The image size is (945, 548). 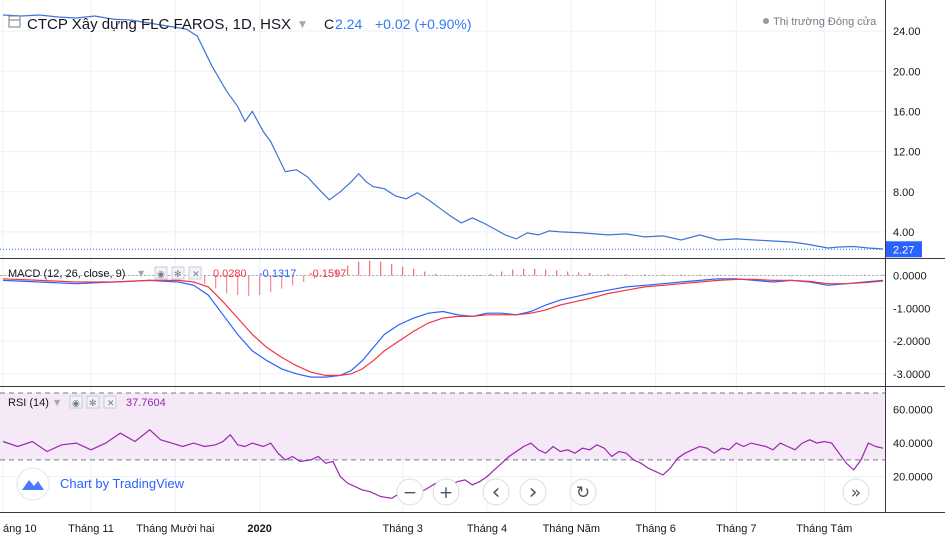 What do you see at coordinates (33, 484) in the screenshot?
I see `tradingview-logo-icon` at bounding box center [33, 484].